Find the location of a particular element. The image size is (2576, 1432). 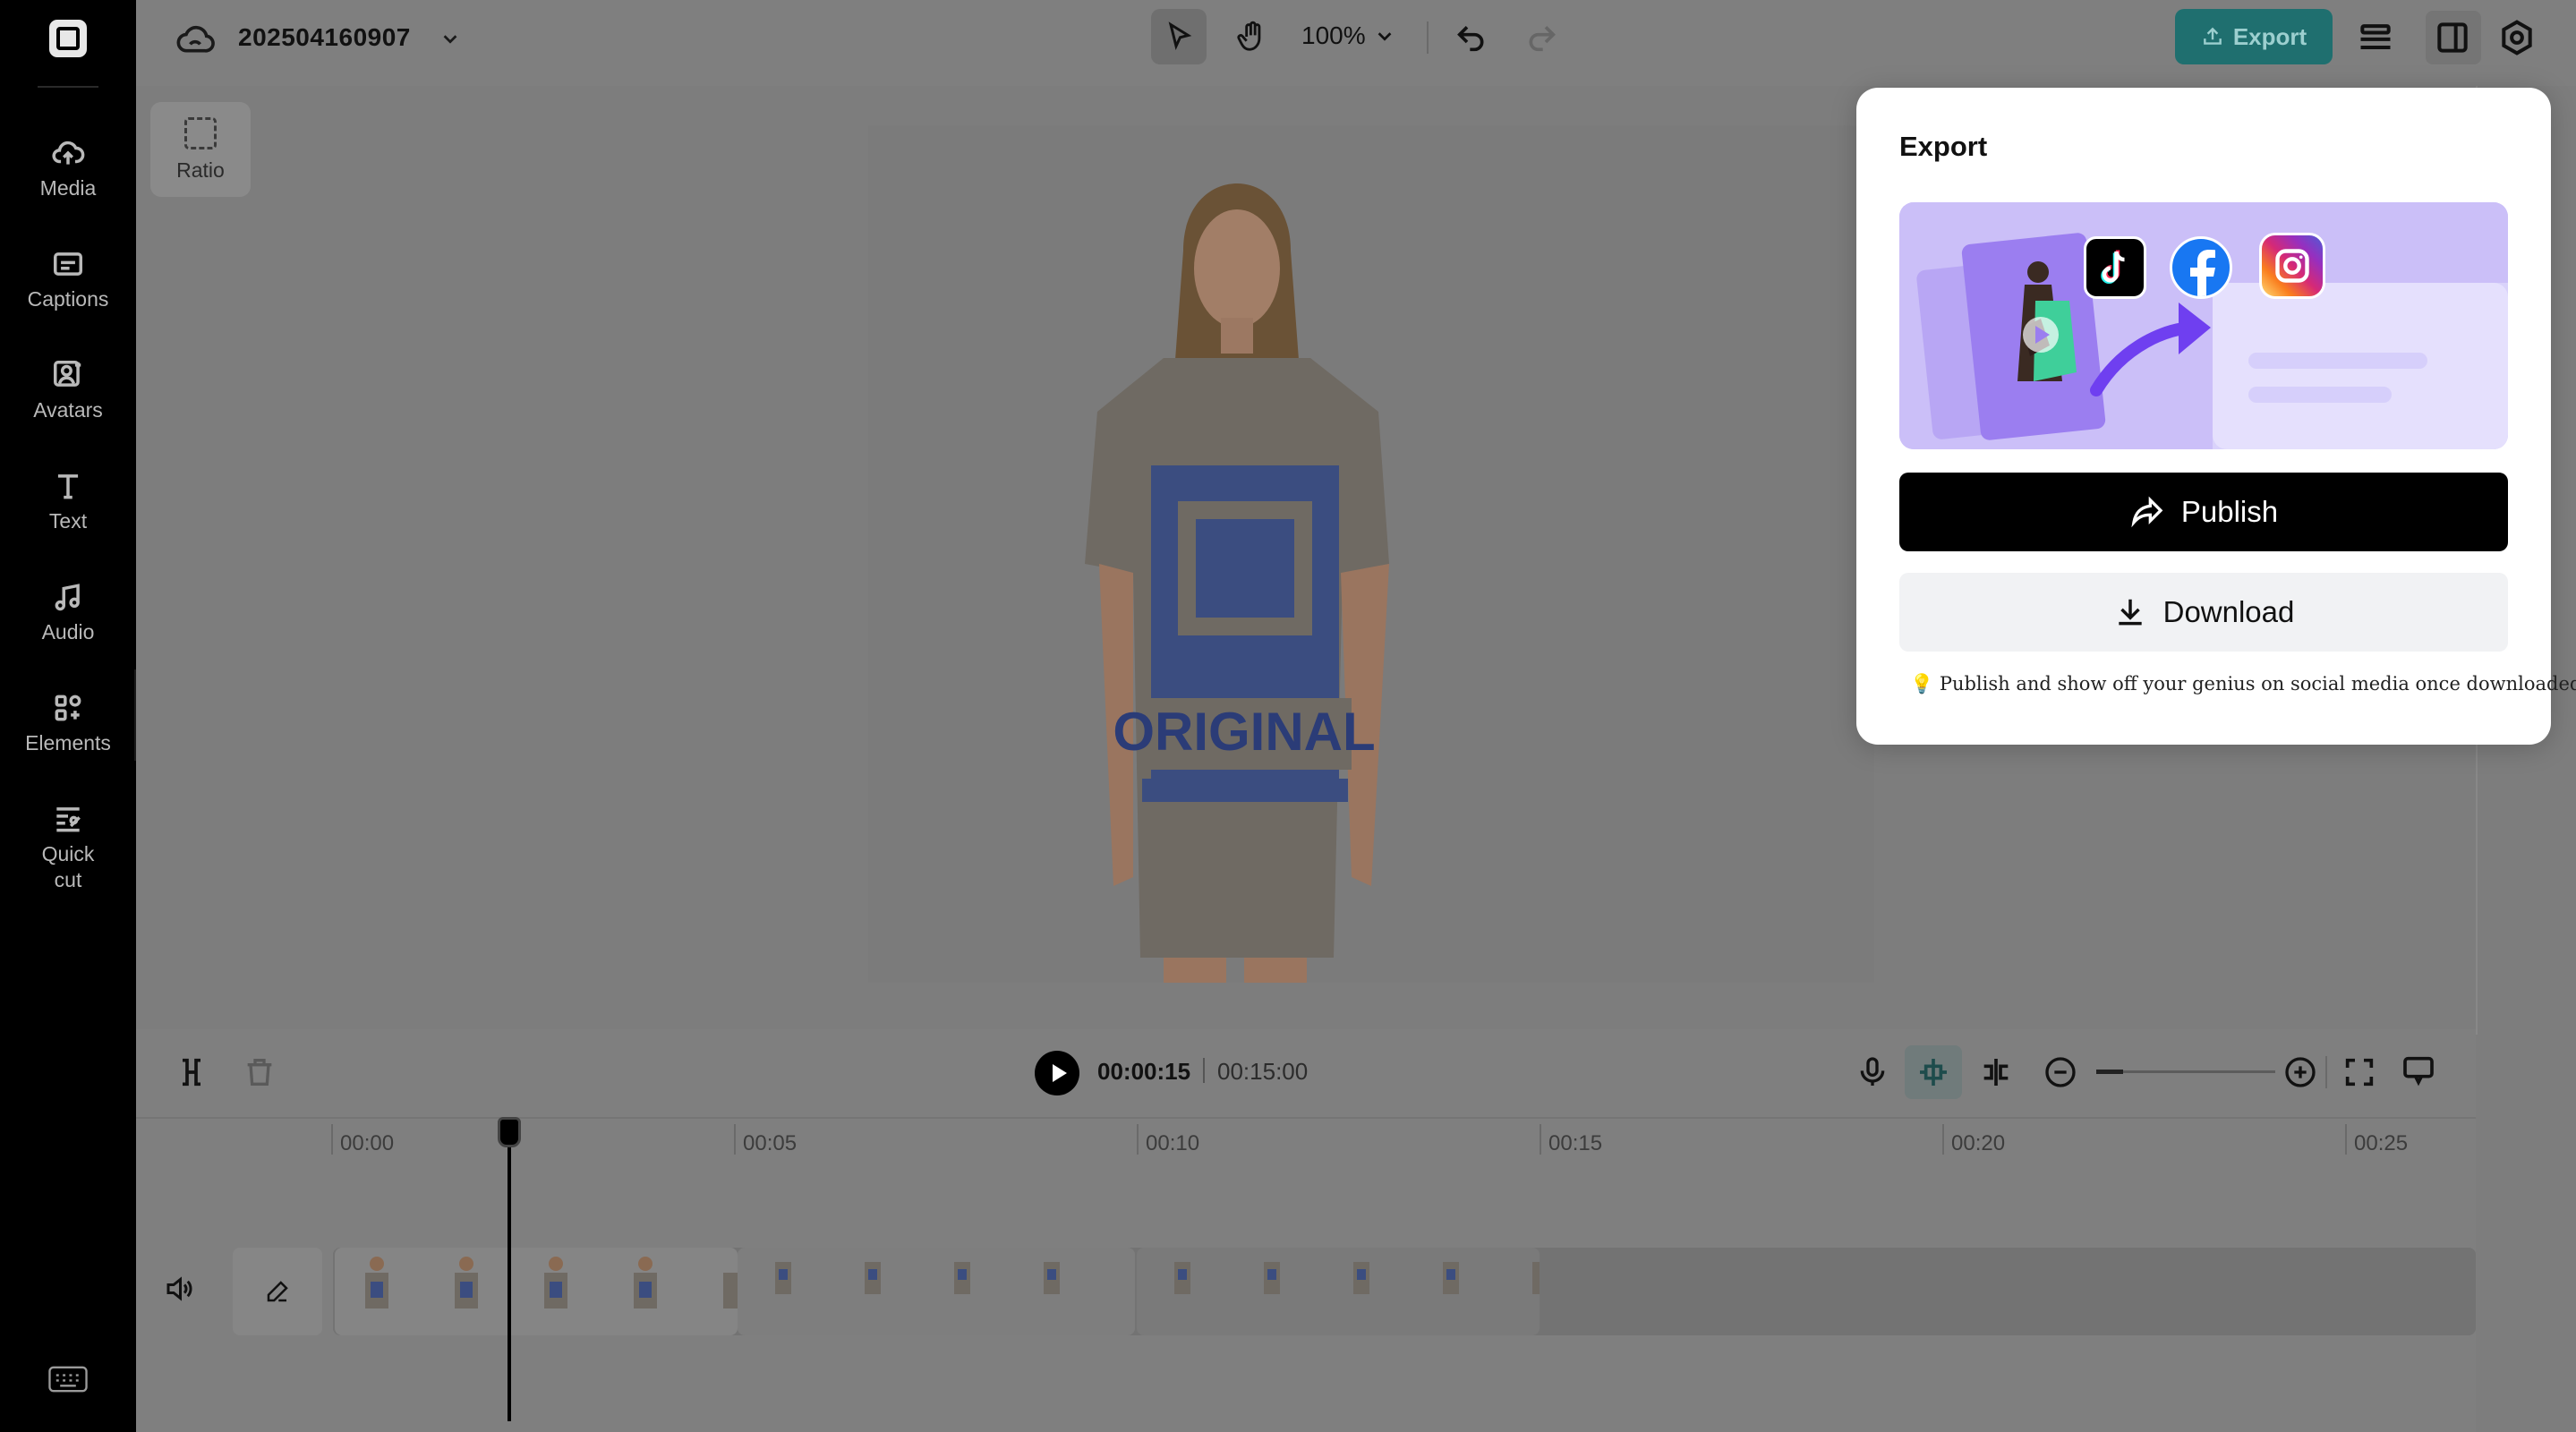

sidebar-item-captions: Captions is located at coordinates (68, 279).